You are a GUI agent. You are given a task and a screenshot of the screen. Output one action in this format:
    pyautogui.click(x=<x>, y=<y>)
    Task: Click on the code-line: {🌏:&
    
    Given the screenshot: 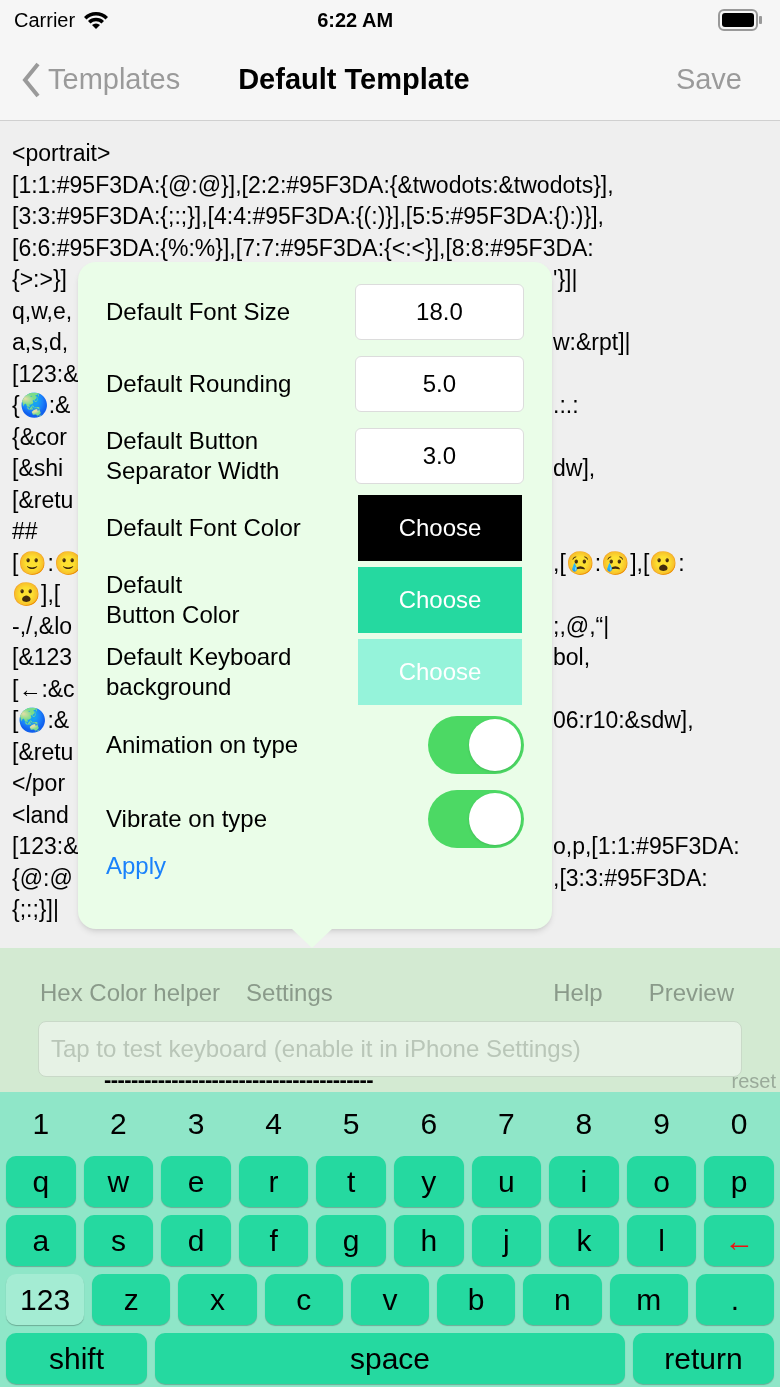 What is the action you would take?
    pyautogui.click(x=41, y=405)
    